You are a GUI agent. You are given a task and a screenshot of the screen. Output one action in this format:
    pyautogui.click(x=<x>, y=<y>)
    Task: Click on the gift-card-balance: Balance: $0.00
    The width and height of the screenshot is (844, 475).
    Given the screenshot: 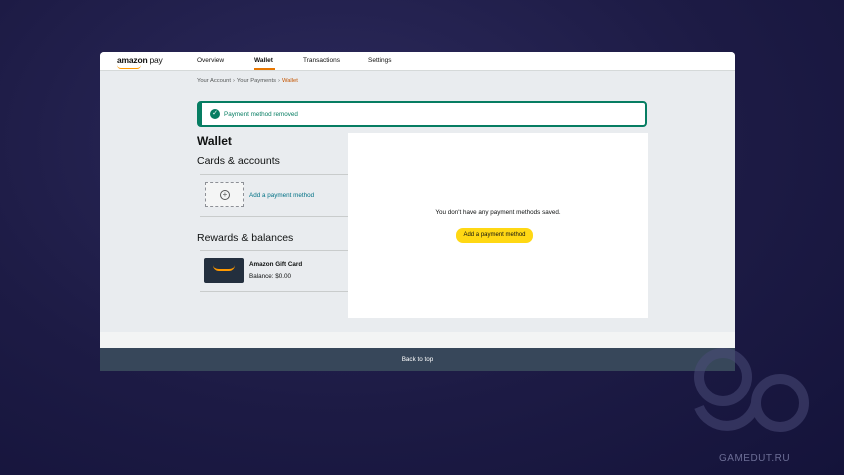 What is the action you would take?
    pyautogui.click(x=270, y=276)
    